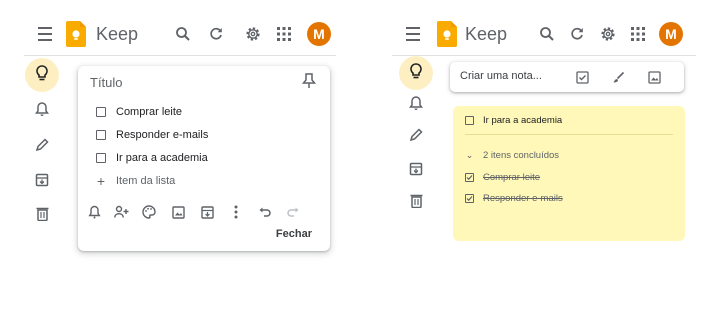 This screenshot has height=322, width=720. I want to click on plus-icon: +, so click(101, 181).